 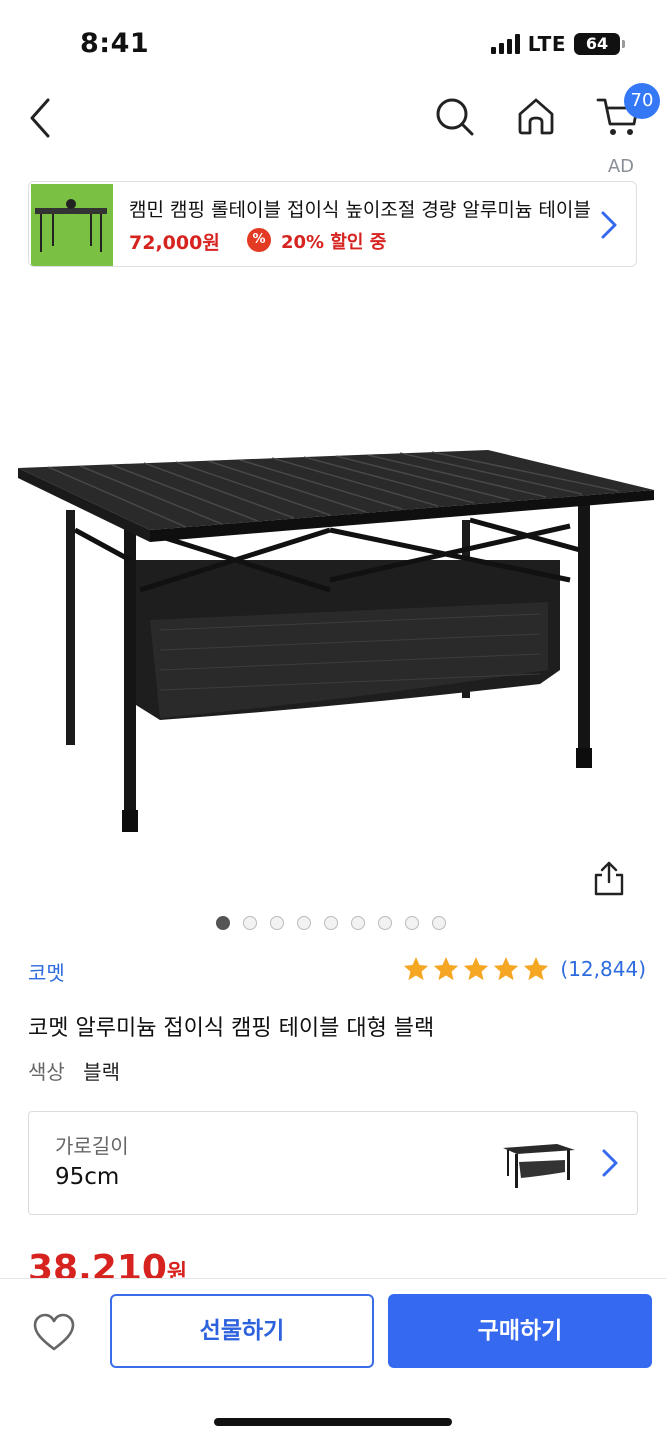 What do you see at coordinates (259, 240) in the screenshot?
I see `discount-badge-icon: %` at bounding box center [259, 240].